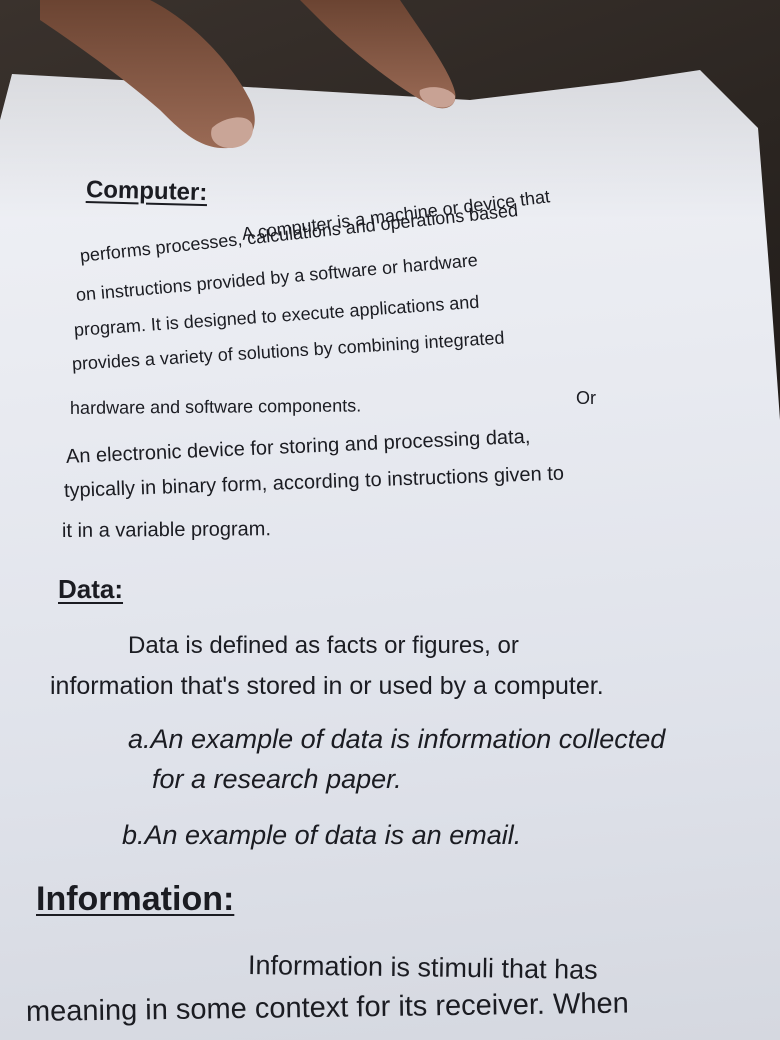  What do you see at coordinates (135, 899) in the screenshot?
I see `information-heading: Information:` at bounding box center [135, 899].